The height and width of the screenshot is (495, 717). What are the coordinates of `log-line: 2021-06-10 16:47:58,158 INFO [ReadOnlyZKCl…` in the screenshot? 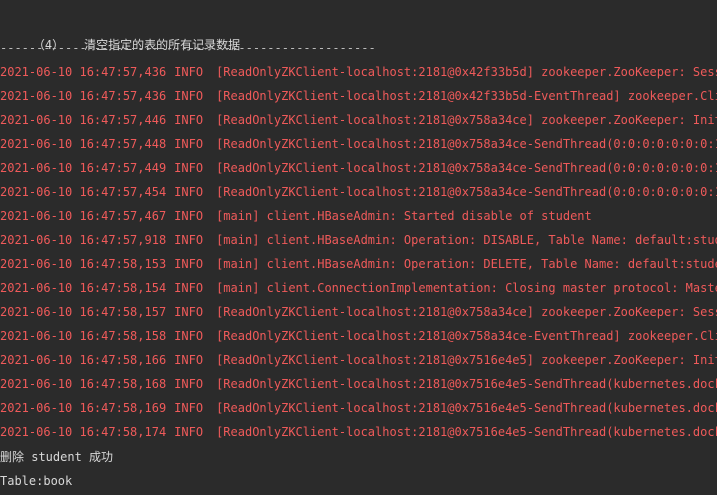 It's located at (358, 336).